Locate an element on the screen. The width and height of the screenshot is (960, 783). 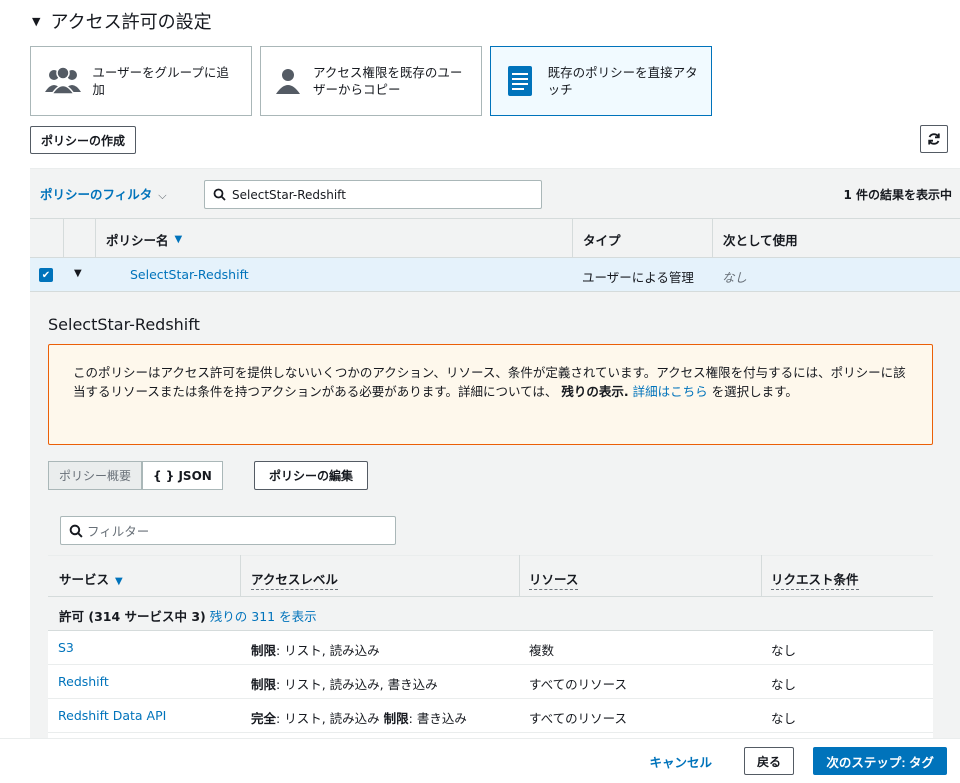
summary-filter-input: フィルター is located at coordinates (228, 530).